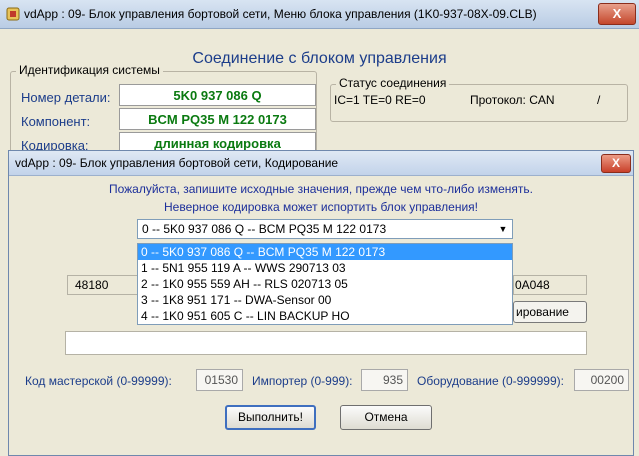 The height and width of the screenshot is (456, 639). I want to click on connection-status-label: Статус соединения, so click(393, 83).